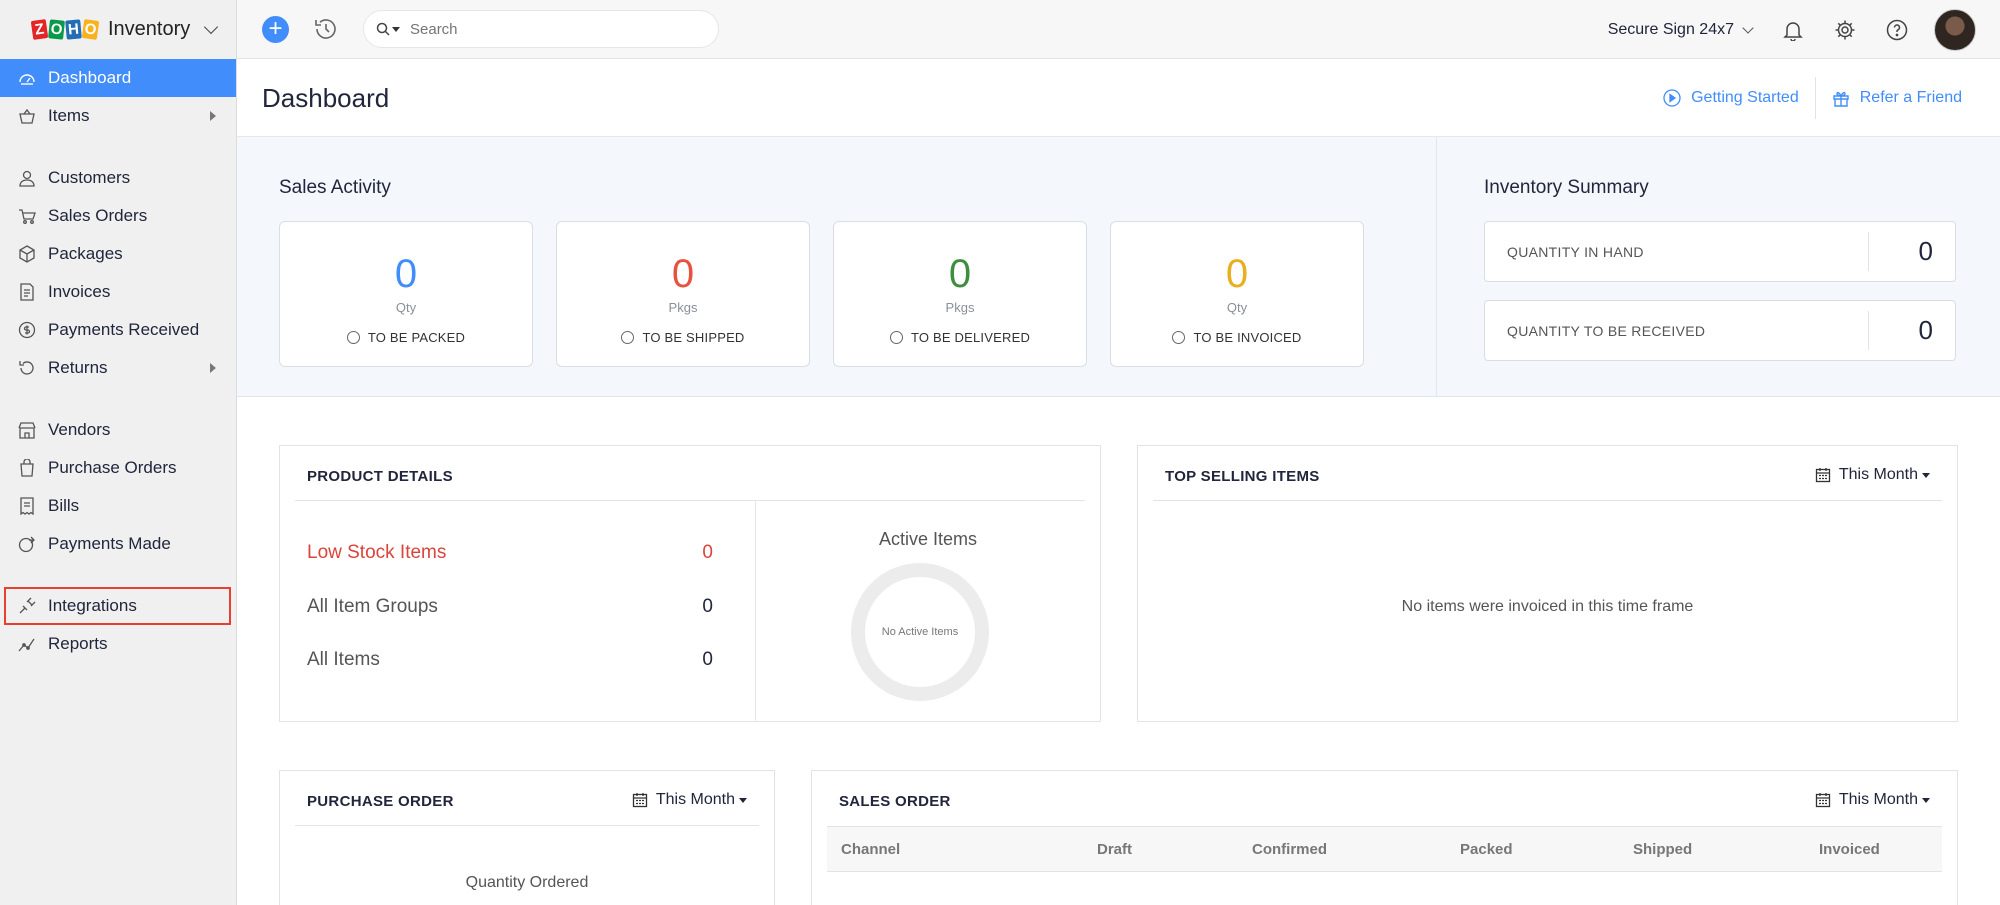 Image resolution: width=2000 pixels, height=905 pixels. I want to click on donut-empty-text: No Active Items, so click(920, 632).